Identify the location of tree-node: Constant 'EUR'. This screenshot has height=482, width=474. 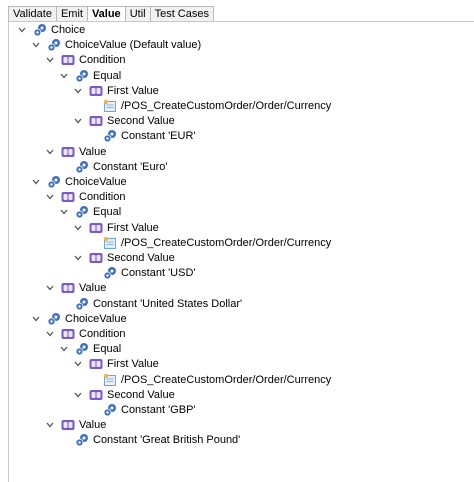
(141, 136).